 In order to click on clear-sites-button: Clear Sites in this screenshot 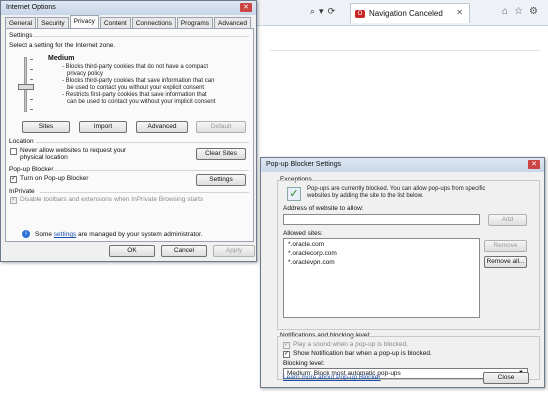, I will do `click(221, 154)`.